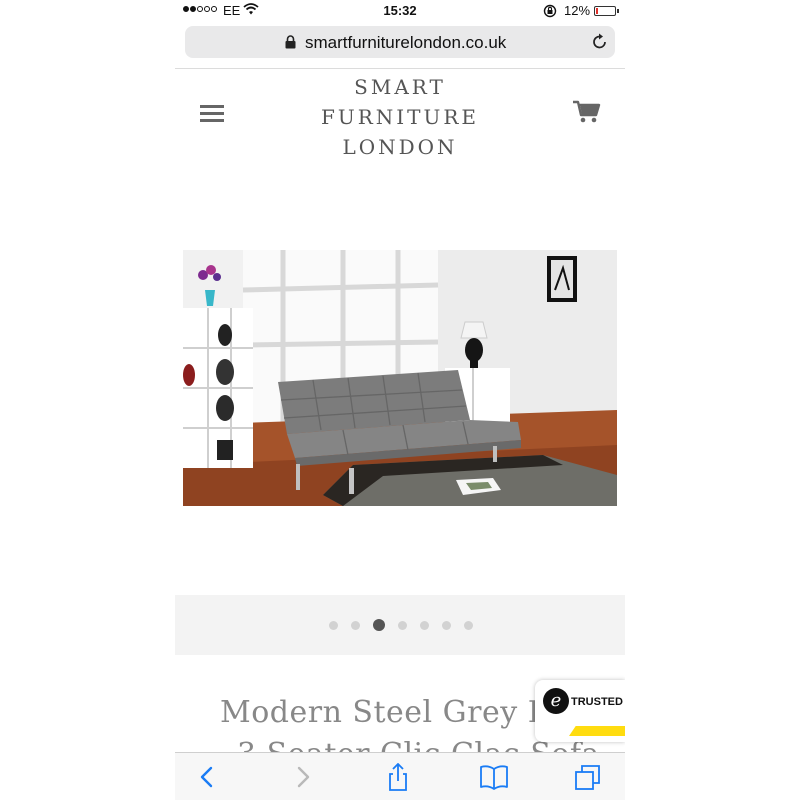 This screenshot has height=800, width=800. What do you see at coordinates (597, 731) in the screenshot?
I see `trusted-accent-stripe` at bounding box center [597, 731].